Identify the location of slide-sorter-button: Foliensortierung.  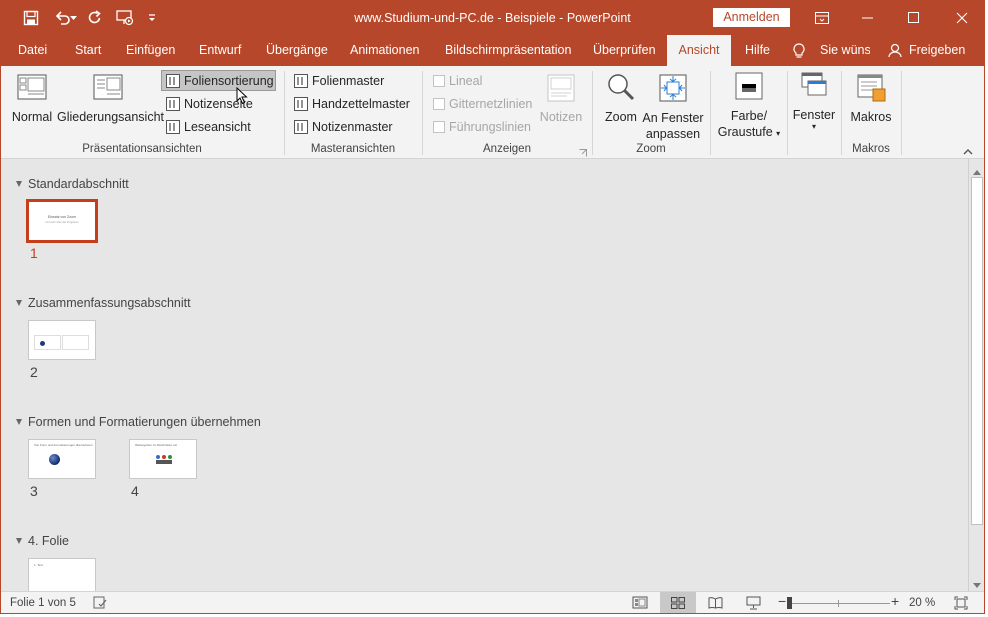
(218, 80).